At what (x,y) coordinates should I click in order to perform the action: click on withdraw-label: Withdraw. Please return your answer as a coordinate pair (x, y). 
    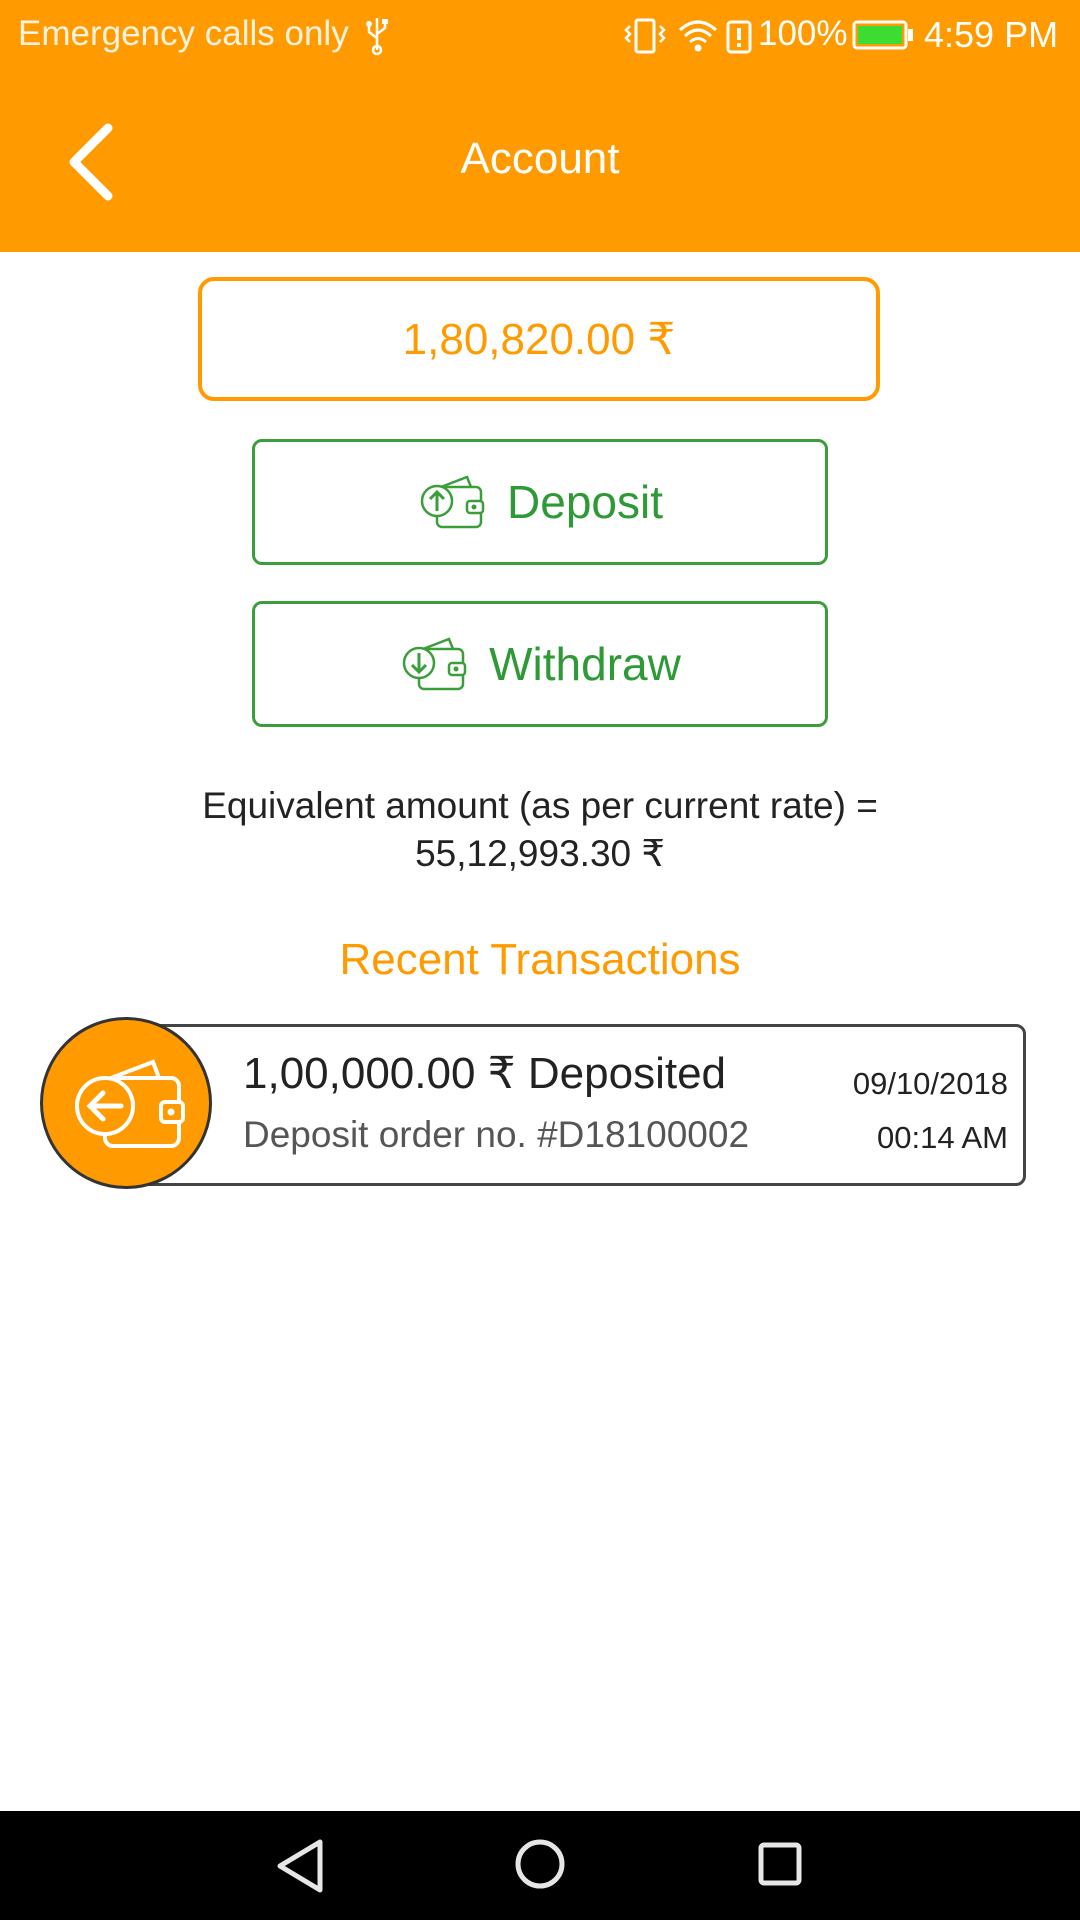
    Looking at the image, I should click on (585, 664).